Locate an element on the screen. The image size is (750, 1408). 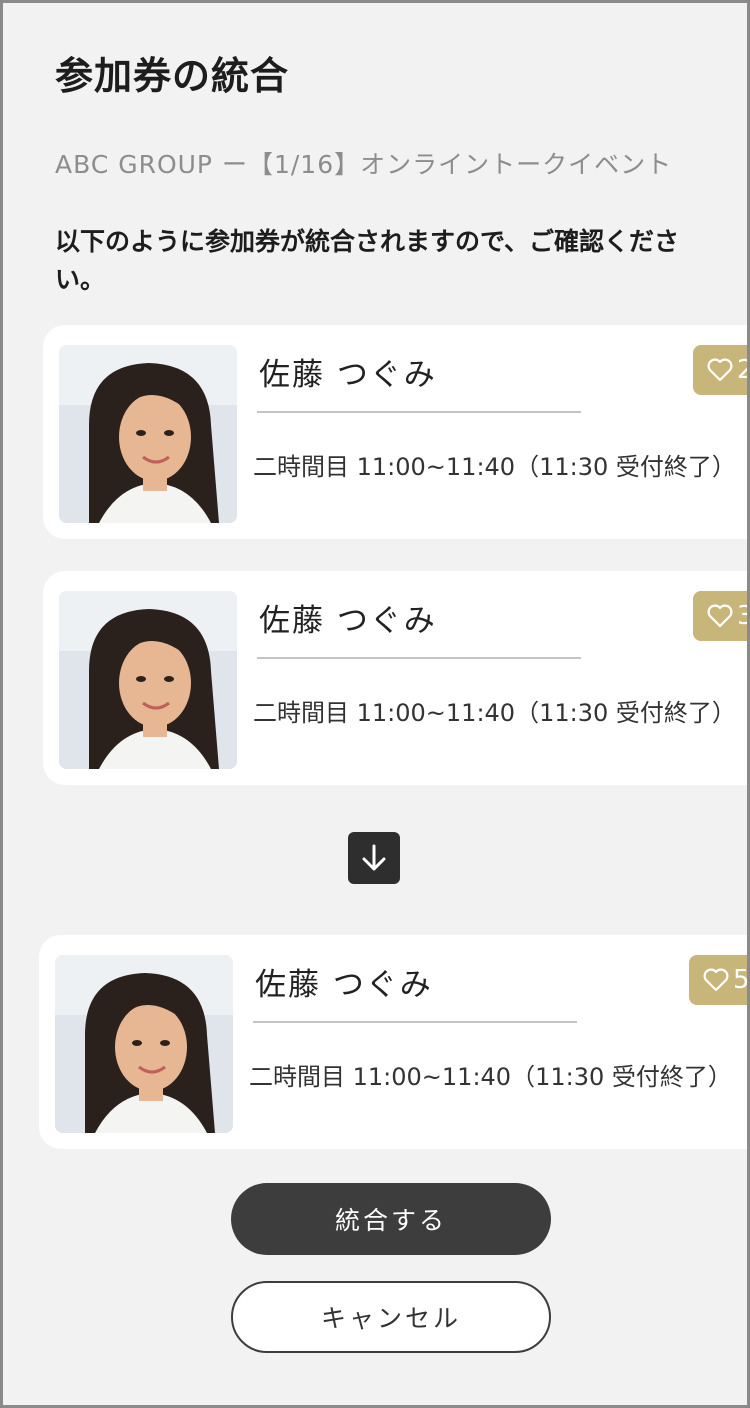
ticket-count-badge: 3 枚 is located at coordinates (720, 616).